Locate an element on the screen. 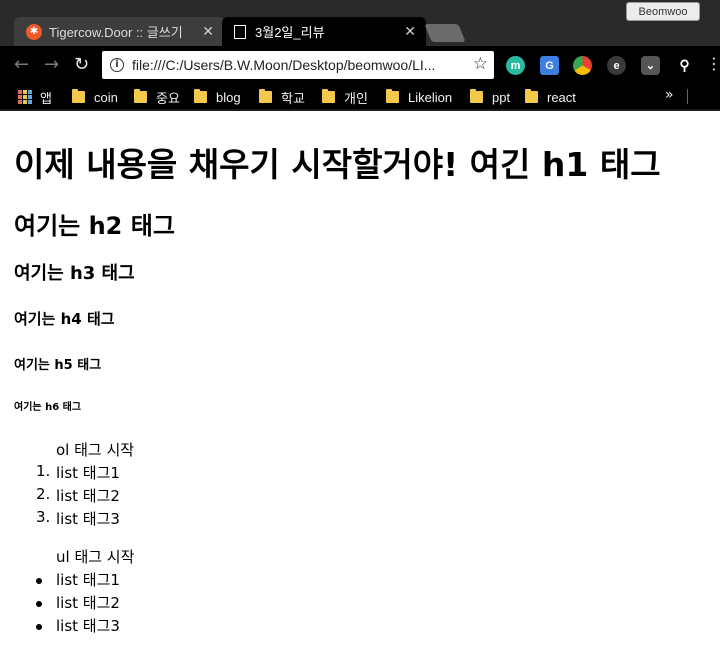 The width and height of the screenshot is (720, 653). bookmark-coin: coin is located at coordinates (95, 97).